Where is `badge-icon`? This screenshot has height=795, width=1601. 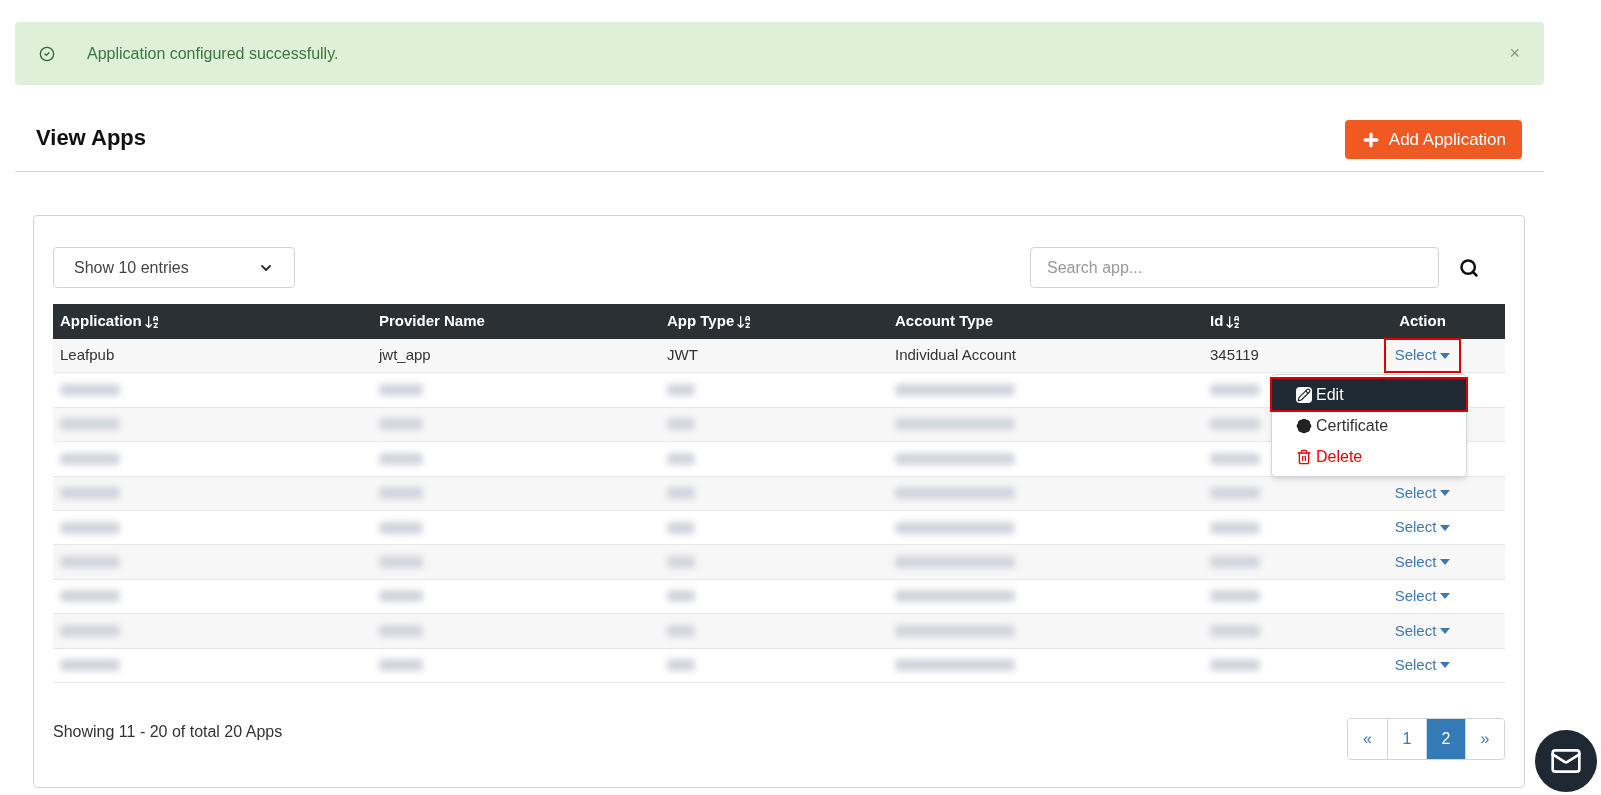 badge-icon is located at coordinates (1304, 425).